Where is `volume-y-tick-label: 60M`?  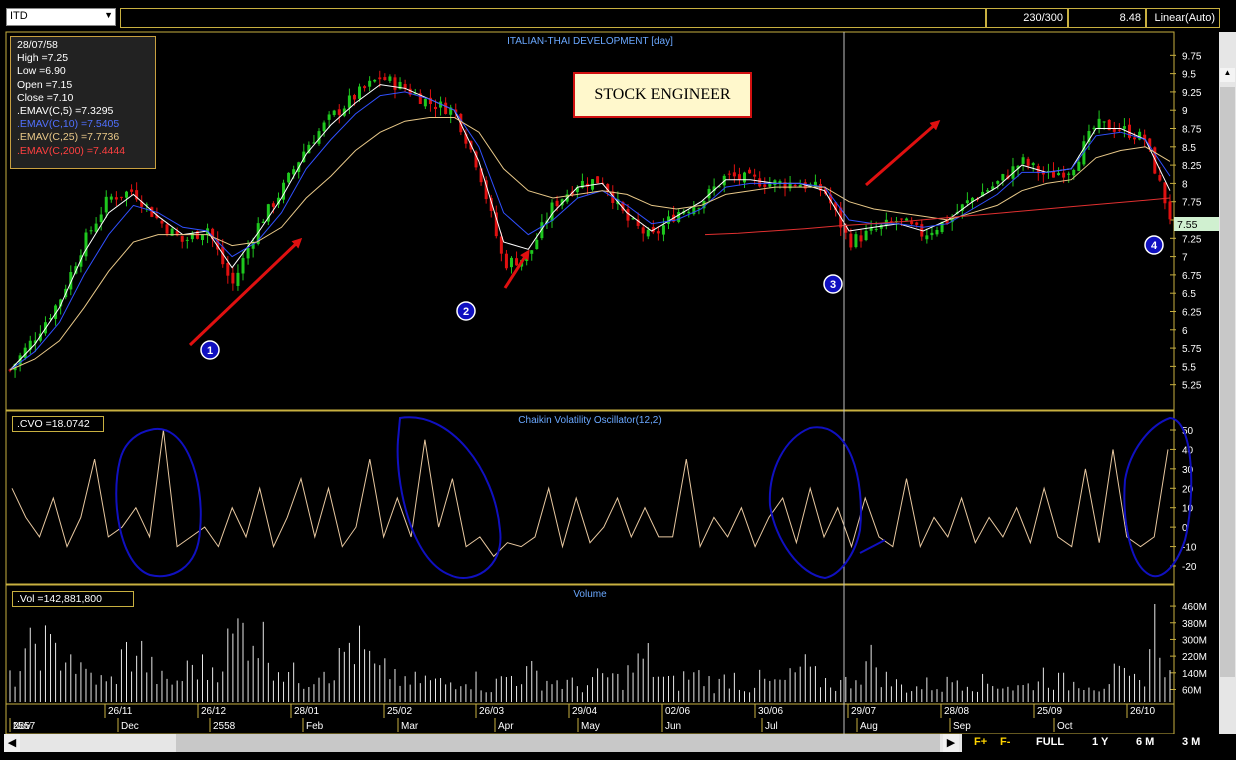 volume-y-tick-label: 60M is located at coordinates (1191, 690).